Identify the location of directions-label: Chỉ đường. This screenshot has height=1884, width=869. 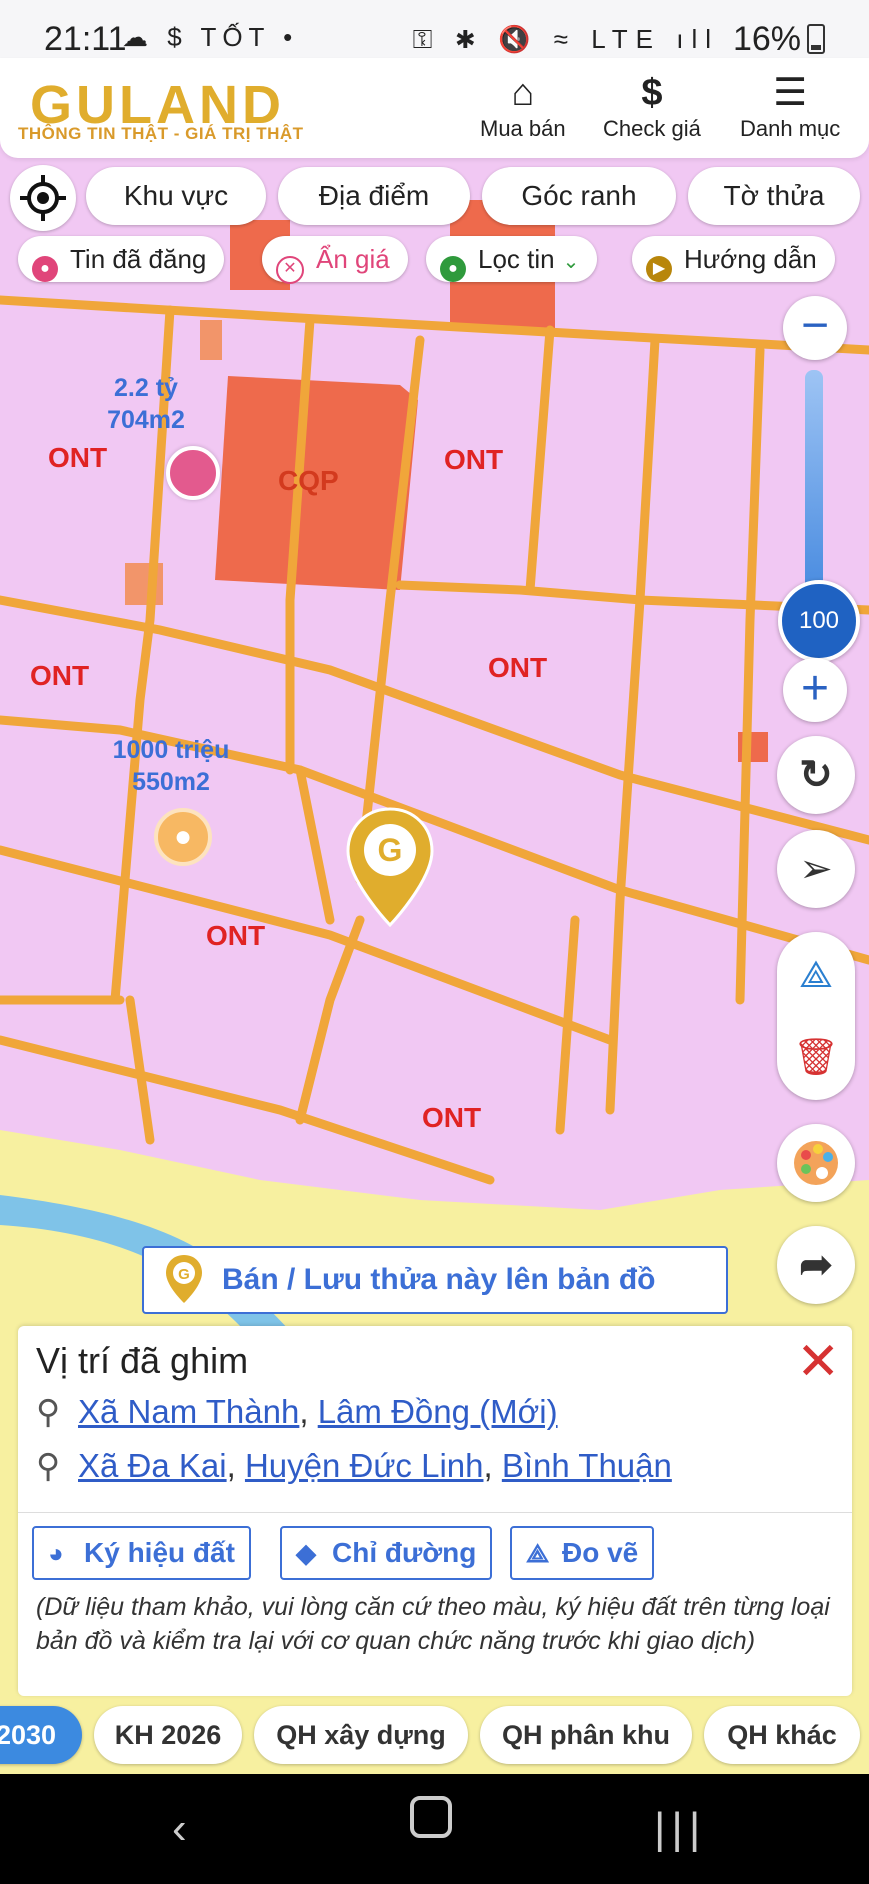
(404, 1552).